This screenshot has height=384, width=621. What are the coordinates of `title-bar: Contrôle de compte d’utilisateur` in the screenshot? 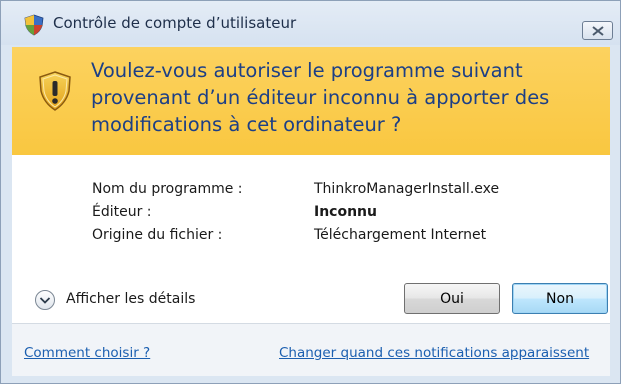 It's located at (310, 23).